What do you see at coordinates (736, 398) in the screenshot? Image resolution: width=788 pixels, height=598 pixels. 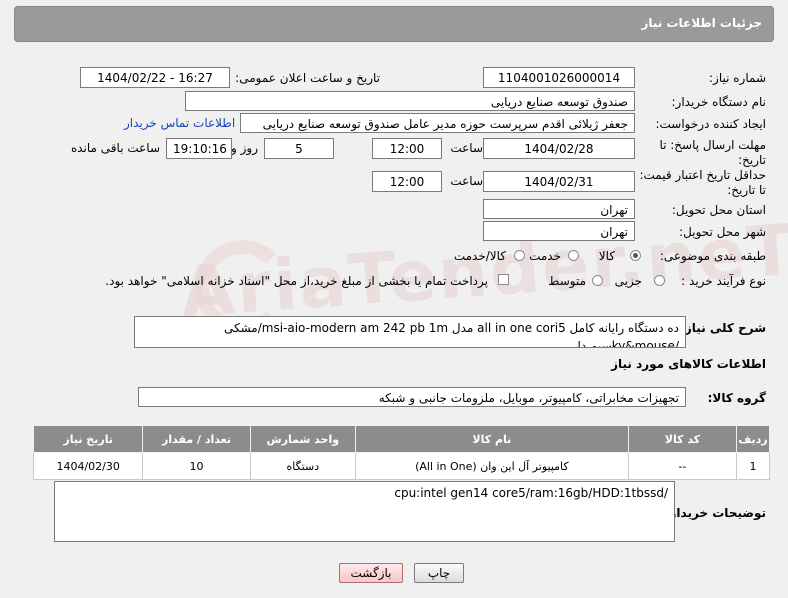 I see `goods-group-label: گروه کالا:` at bounding box center [736, 398].